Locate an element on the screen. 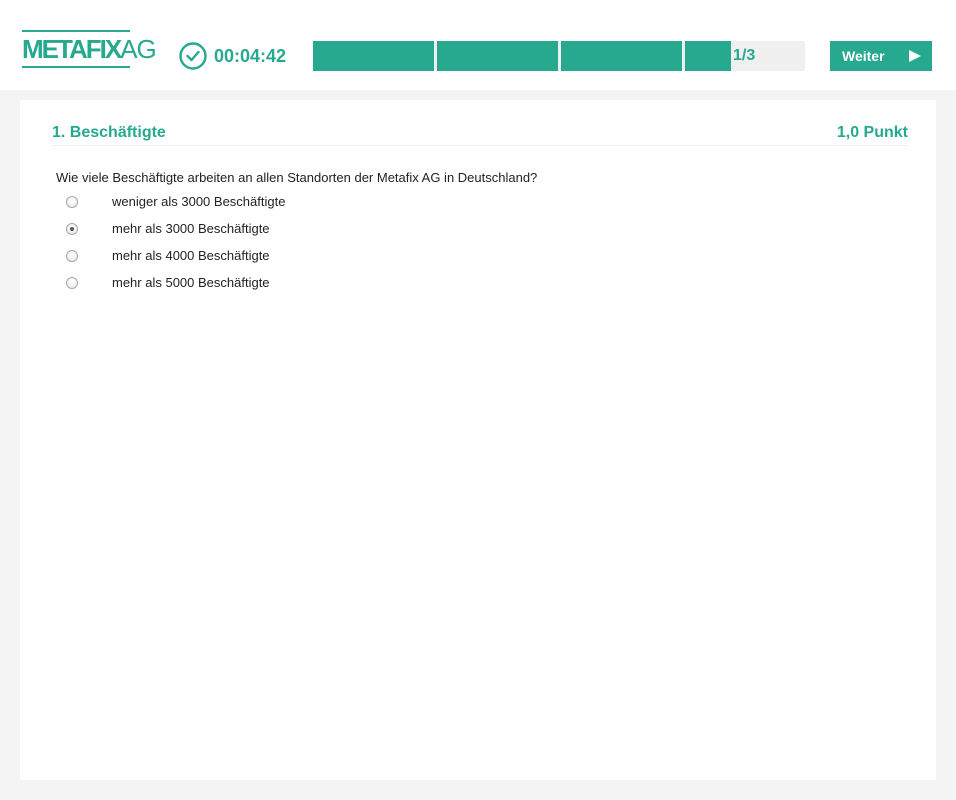 The height and width of the screenshot is (800, 956). logo: METAFIXAG is located at coordinates (89, 50).